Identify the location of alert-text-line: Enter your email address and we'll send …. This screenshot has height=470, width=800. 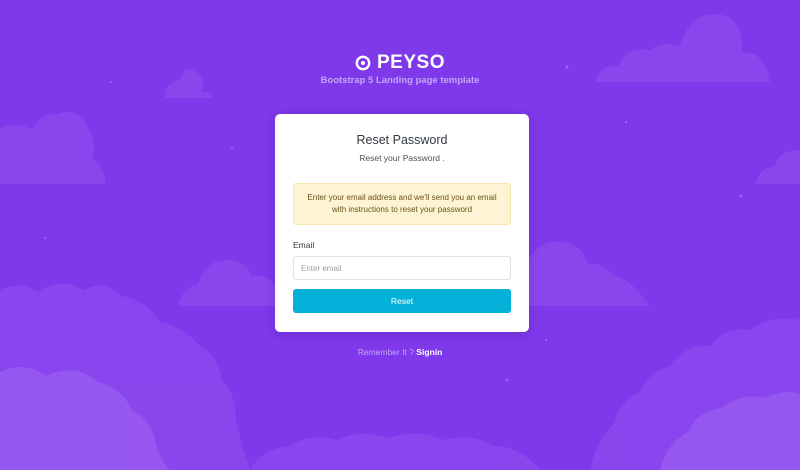
(402, 197).